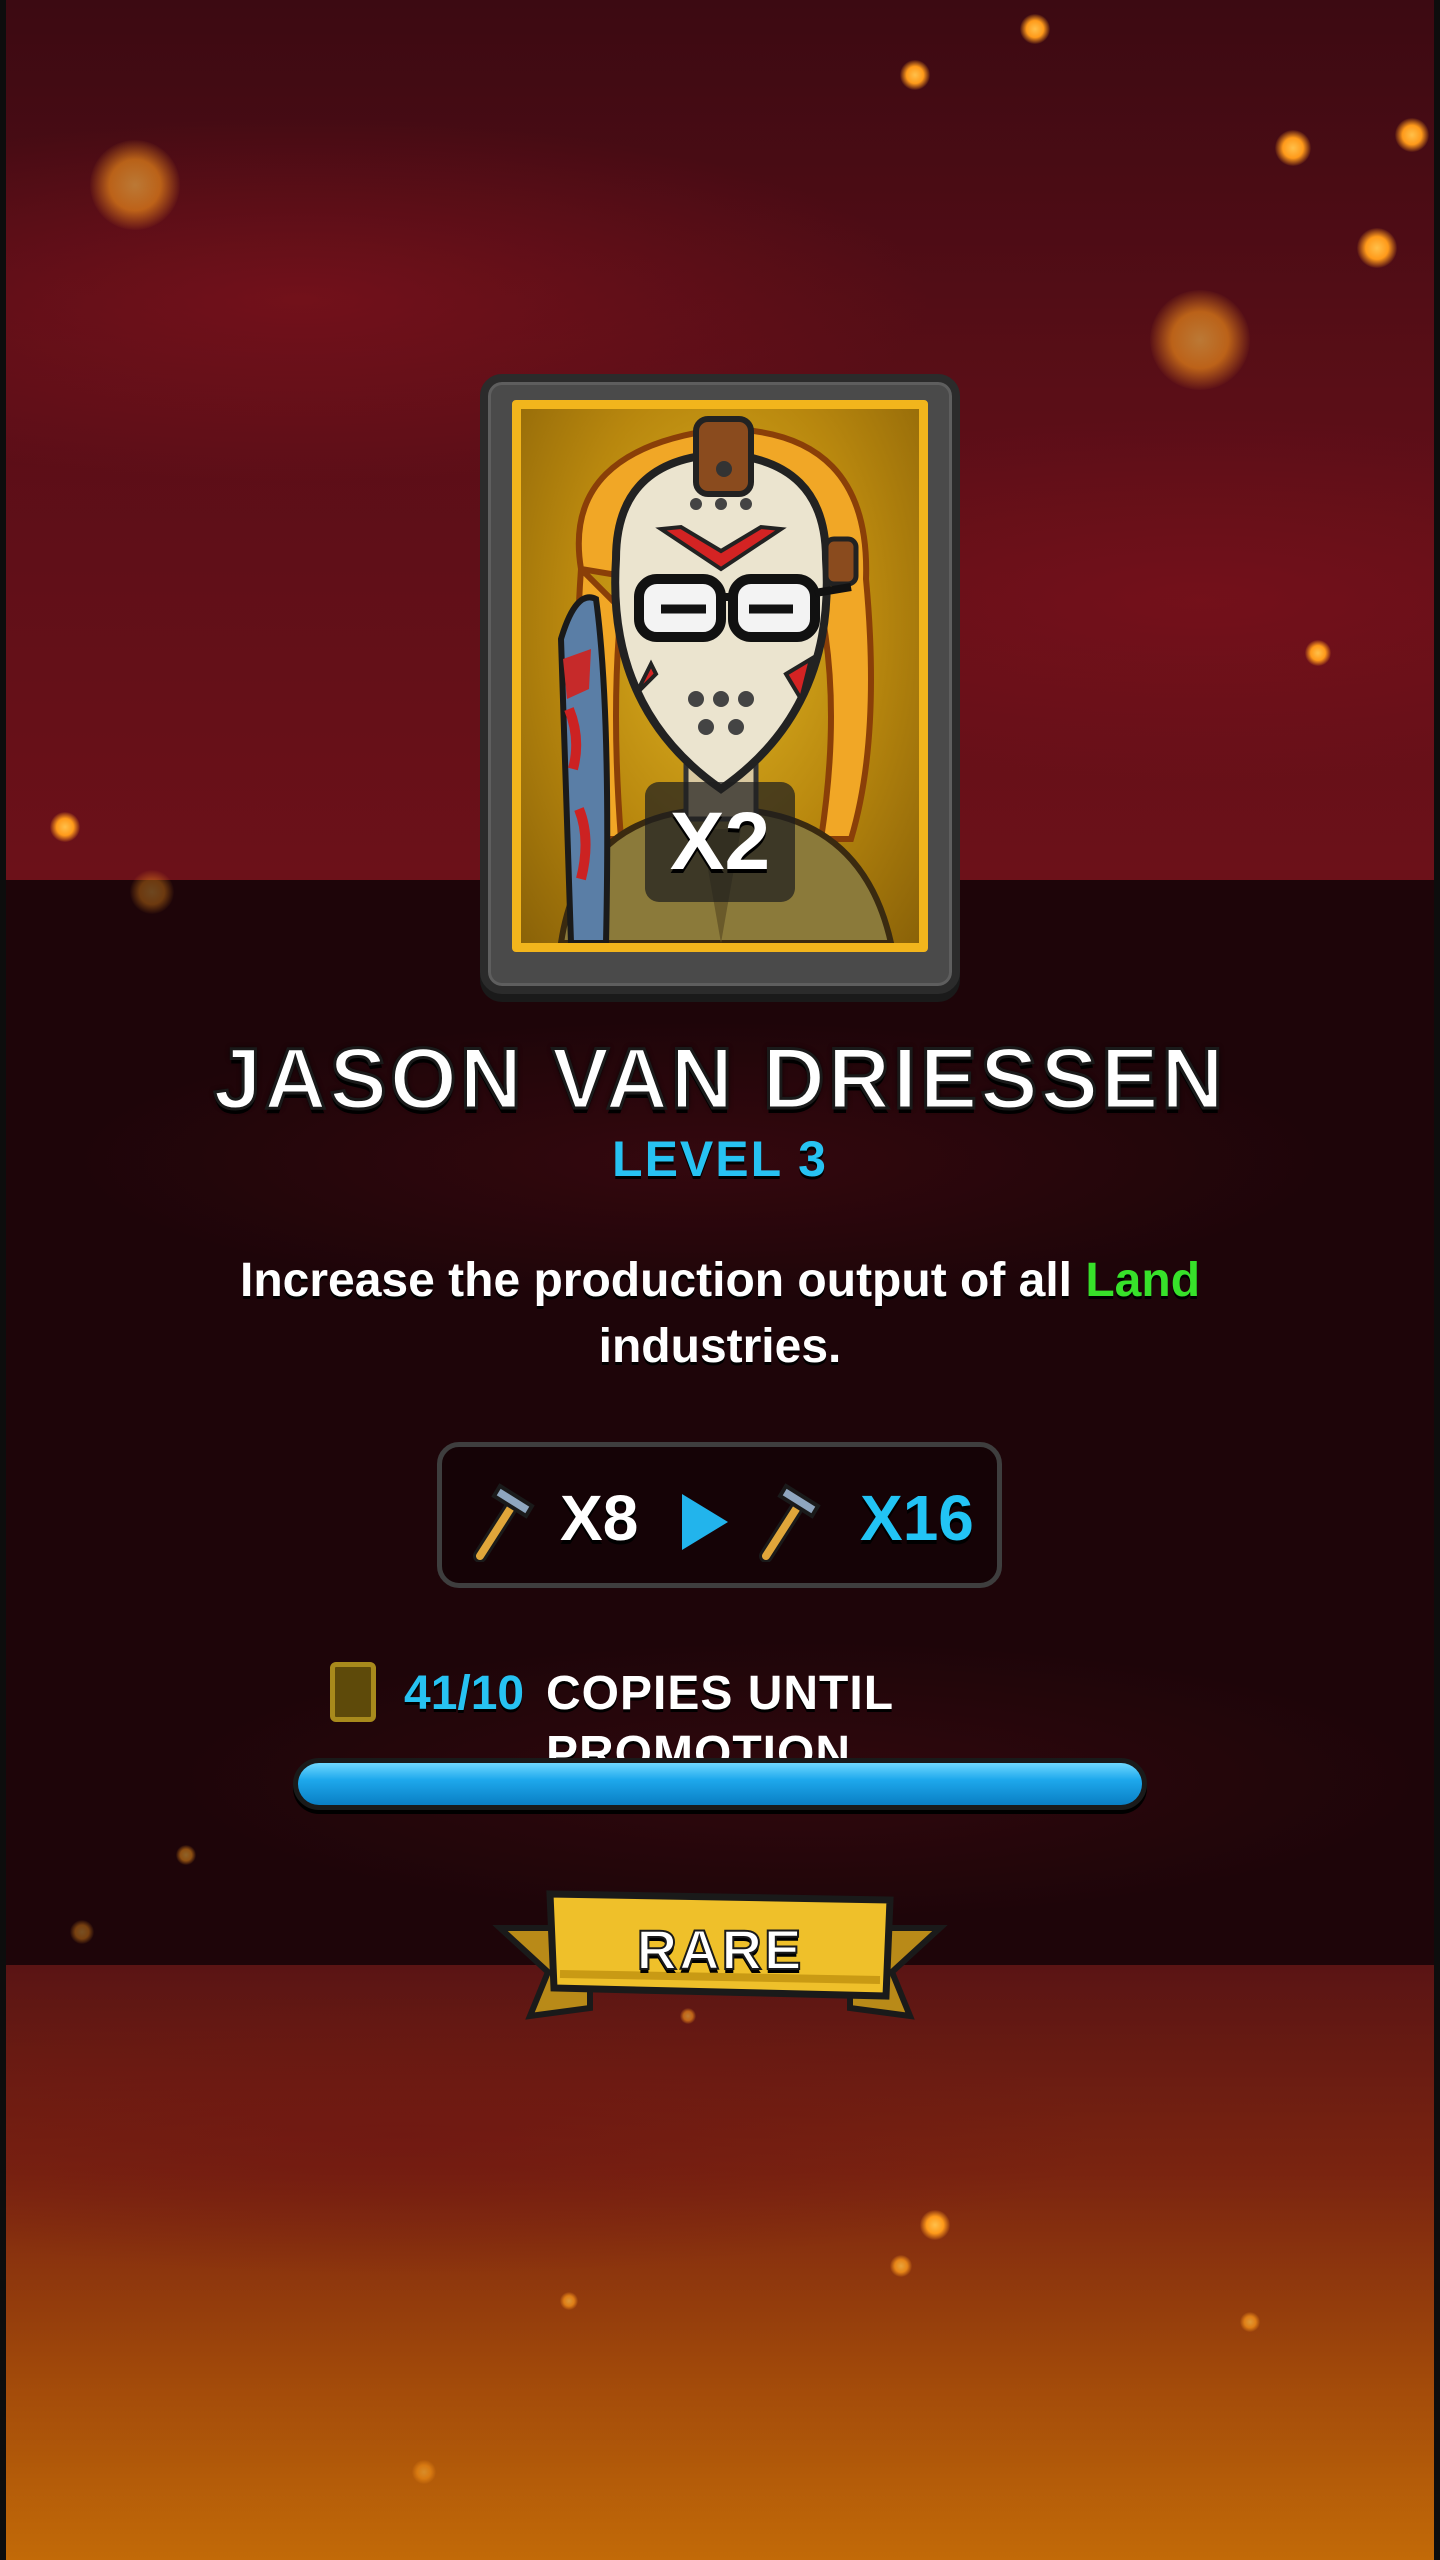  Describe the element at coordinates (599, 1518) in the screenshot. I see `stat-current-value: X8` at that location.